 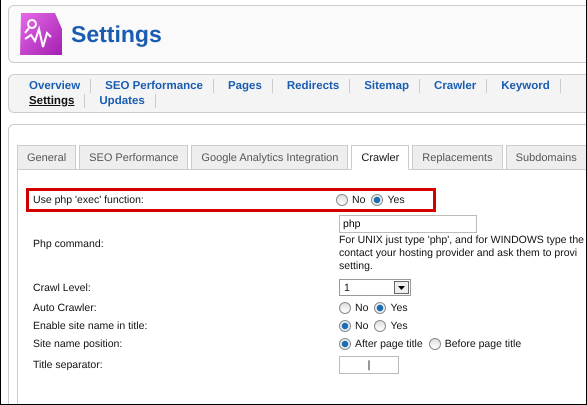 I want to click on field-label: Enable site name in title:, so click(x=90, y=326).